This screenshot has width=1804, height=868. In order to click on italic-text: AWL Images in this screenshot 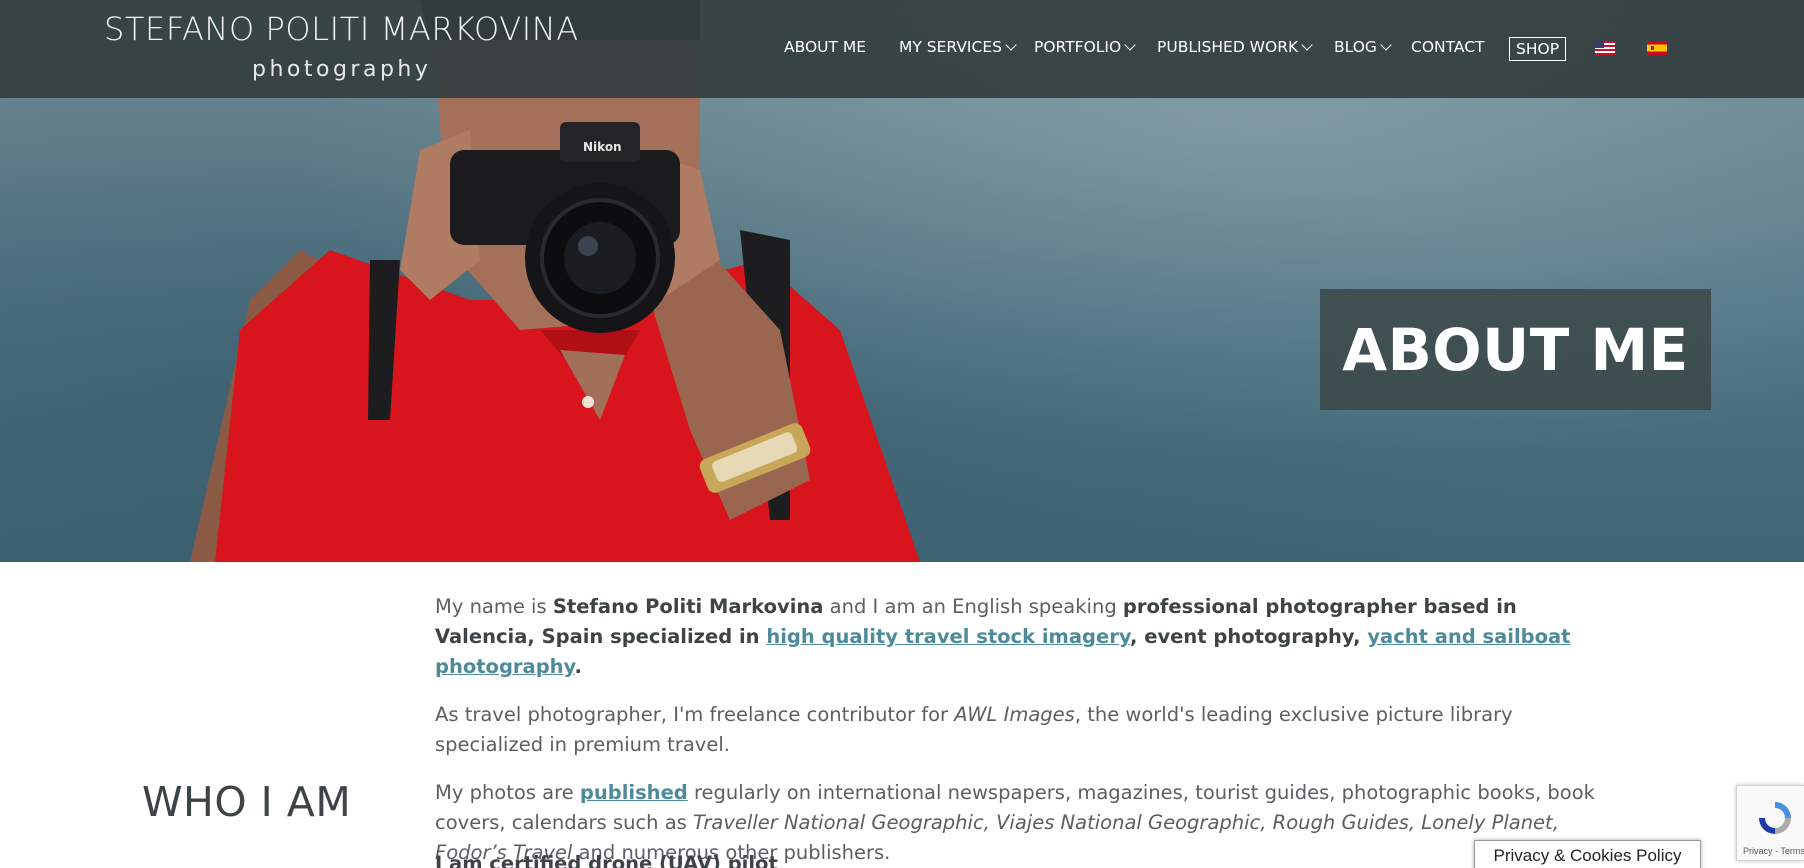, I will do `click(1014, 714)`.